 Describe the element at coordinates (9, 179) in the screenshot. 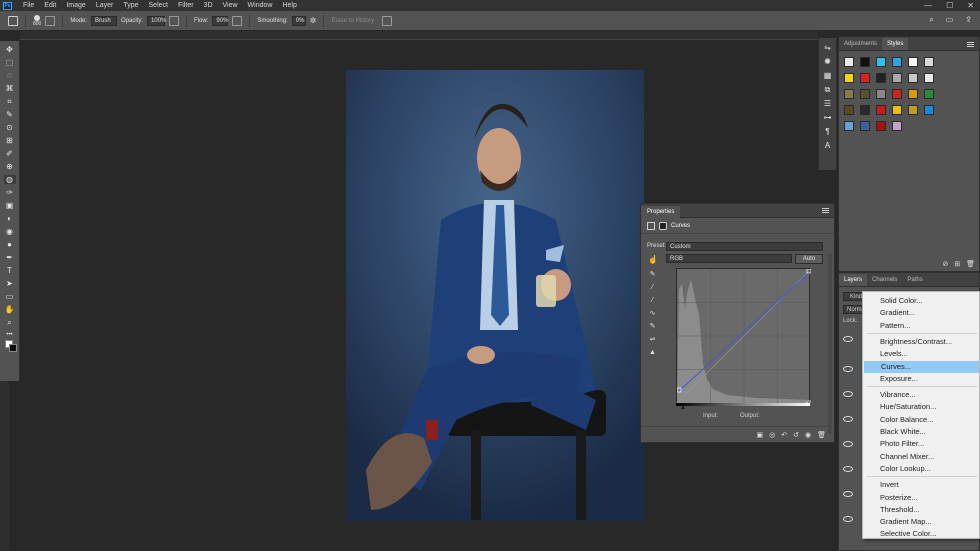

I see `eraser-tool-icon: ◍` at that location.